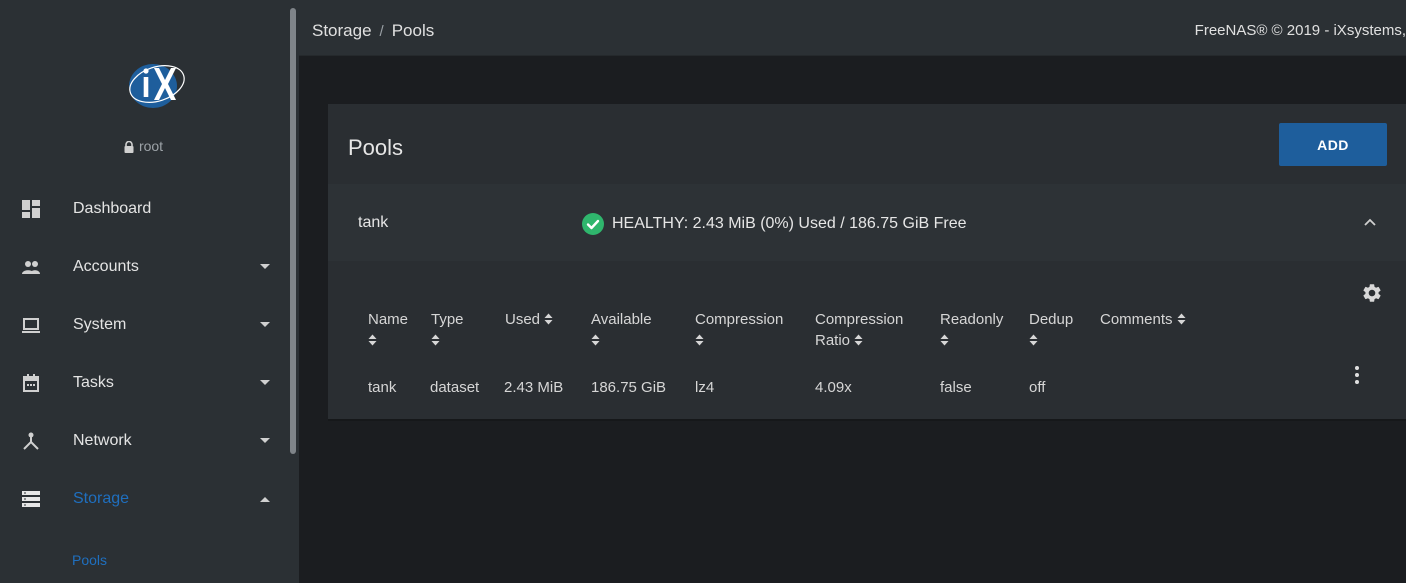 The width and height of the screenshot is (1406, 583). Describe the element at coordinates (1037, 387) in the screenshot. I see `cell-dedup: off` at that location.